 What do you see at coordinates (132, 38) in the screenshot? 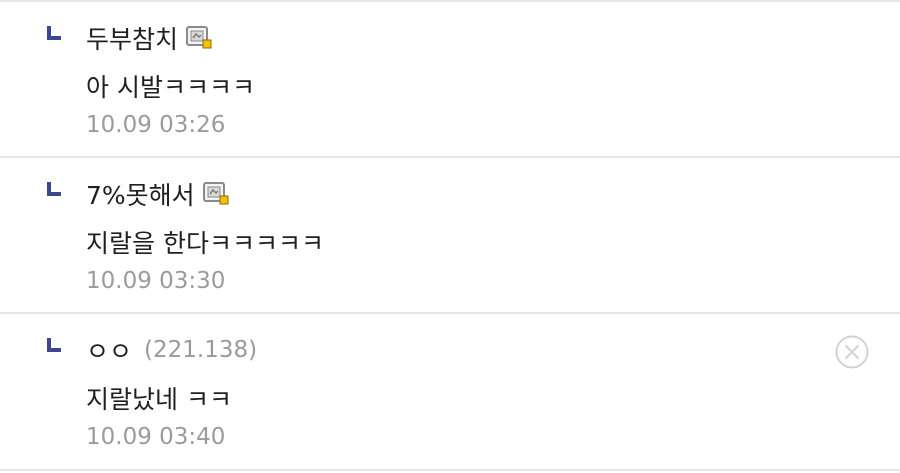
I see `comment-nickname: 두부참치` at bounding box center [132, 38].